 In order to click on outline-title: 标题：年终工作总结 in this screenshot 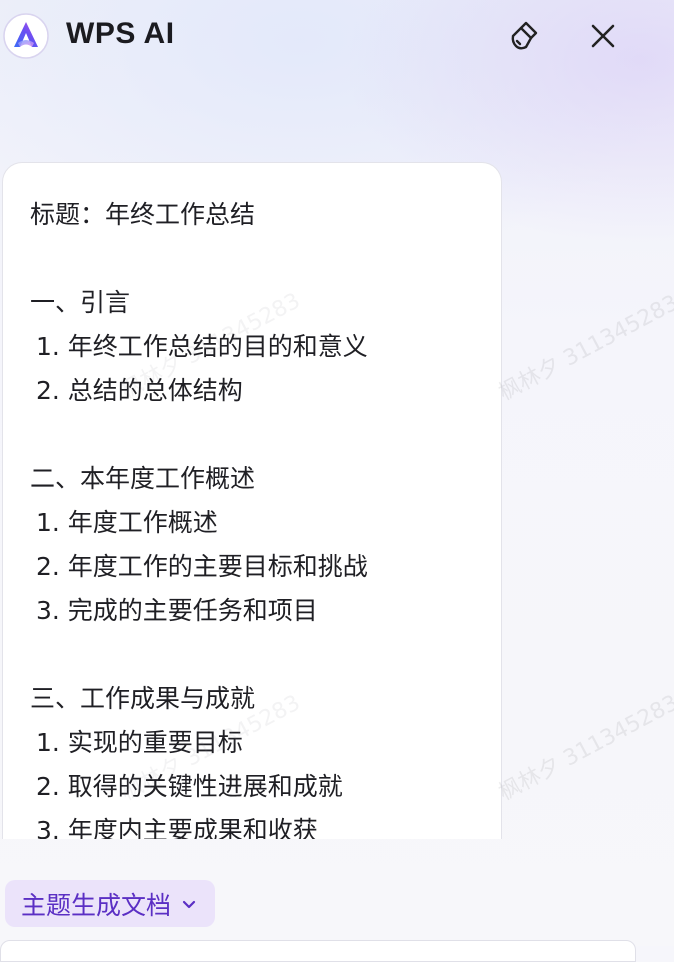, I will do `click(143, 214)`.